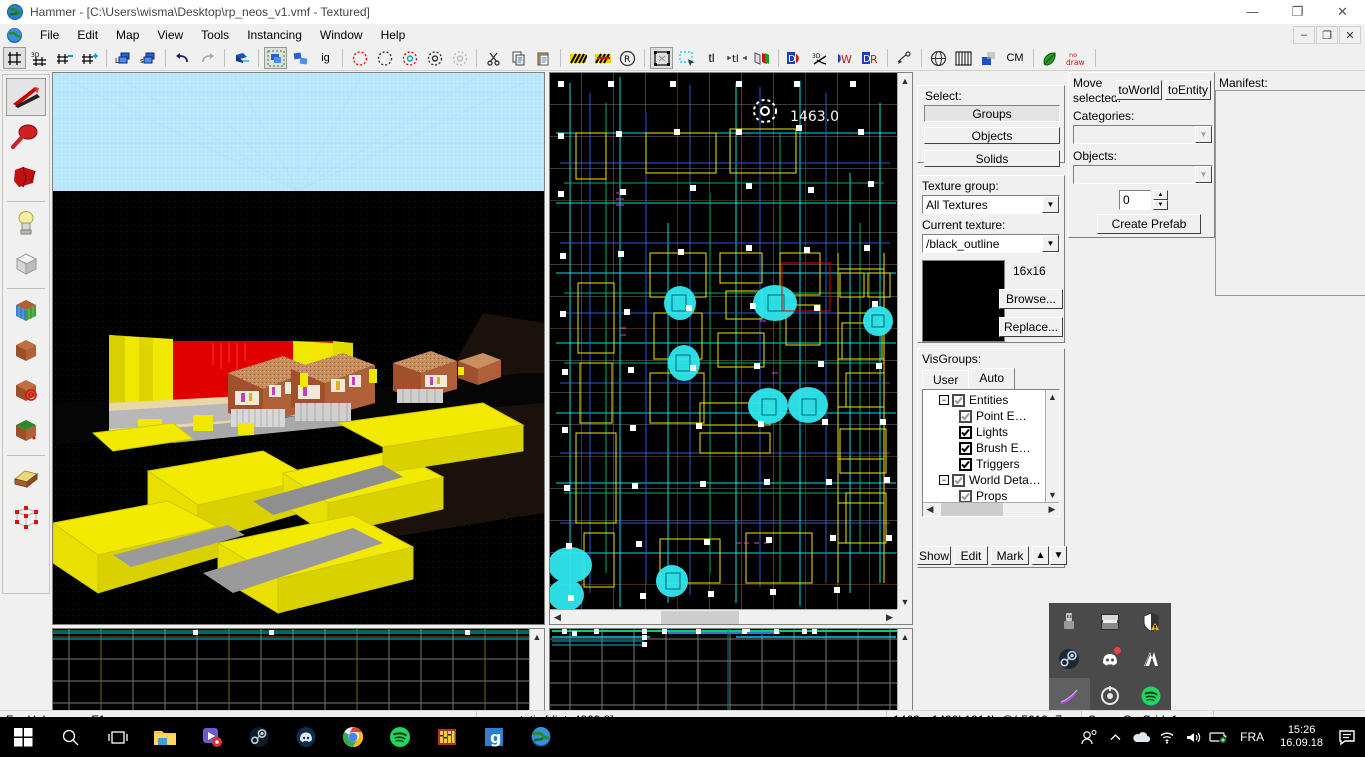  What do you see at coordinates (23, 737) in the screenshot?
I see `start-button` at bounding box center [23, 737].